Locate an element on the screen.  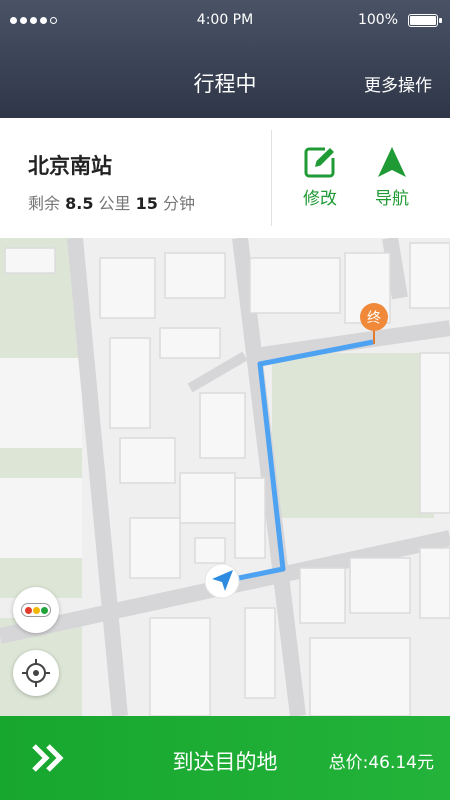
traffic-toggle-button is located at coordinates (36, 610).